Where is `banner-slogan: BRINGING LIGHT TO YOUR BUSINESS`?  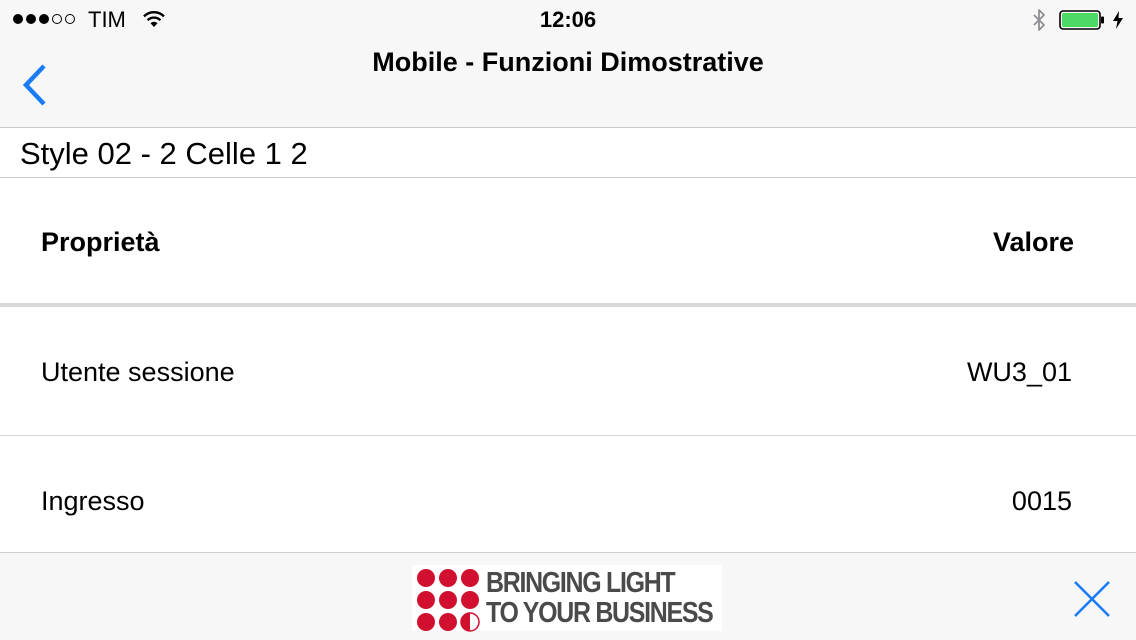 banner-slogan: BRINGING LIGHT TO YOUR BUSINESS is located at coordinates (600, 598).